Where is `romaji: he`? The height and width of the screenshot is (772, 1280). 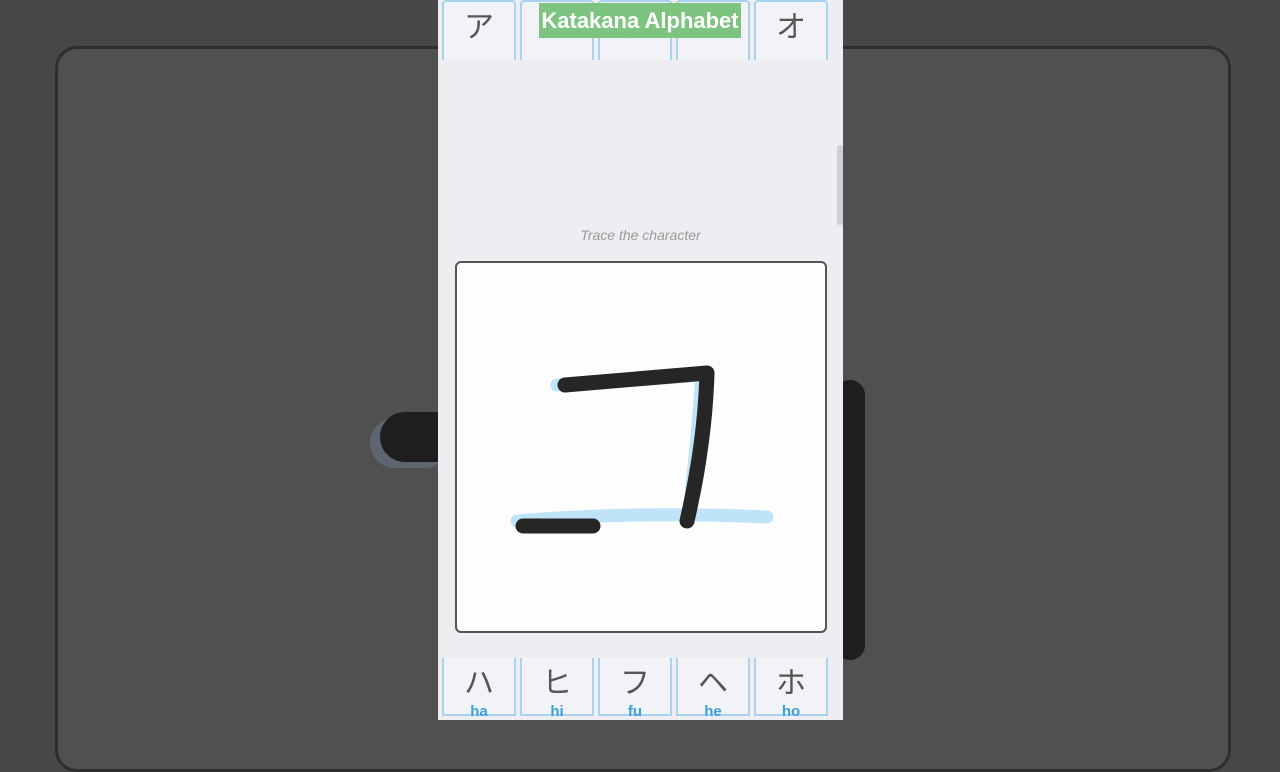
romaji: he is located at coordinates (713, 711).